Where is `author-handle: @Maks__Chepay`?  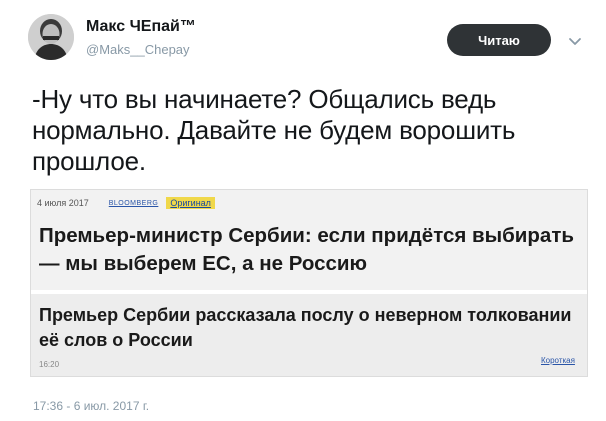 author-handle: @Maks__Chepay is located at coordinates (138, 49).